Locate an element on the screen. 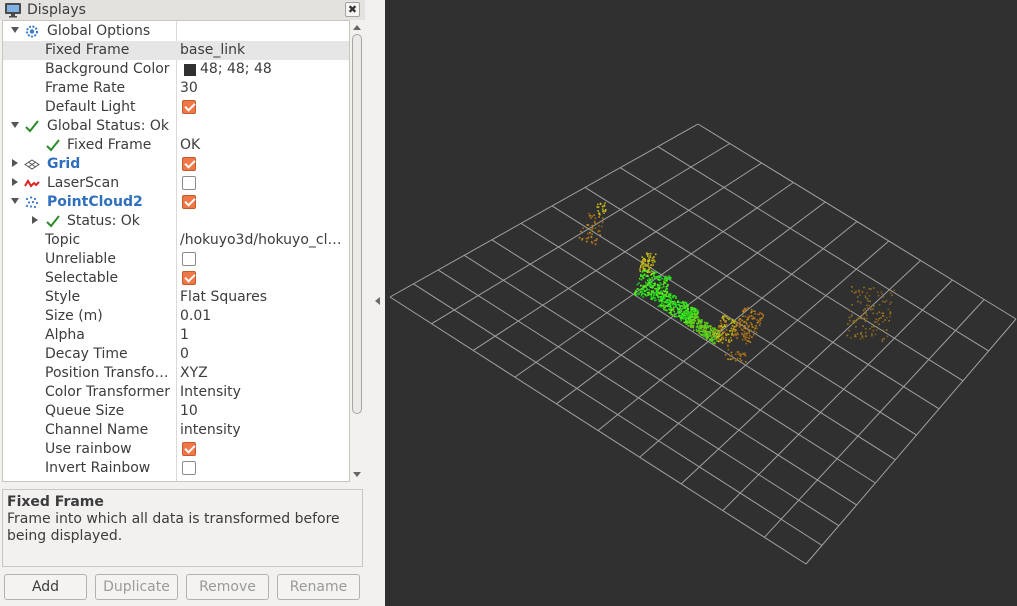  scrollbar-thumb is located at coordinates (357, 224).